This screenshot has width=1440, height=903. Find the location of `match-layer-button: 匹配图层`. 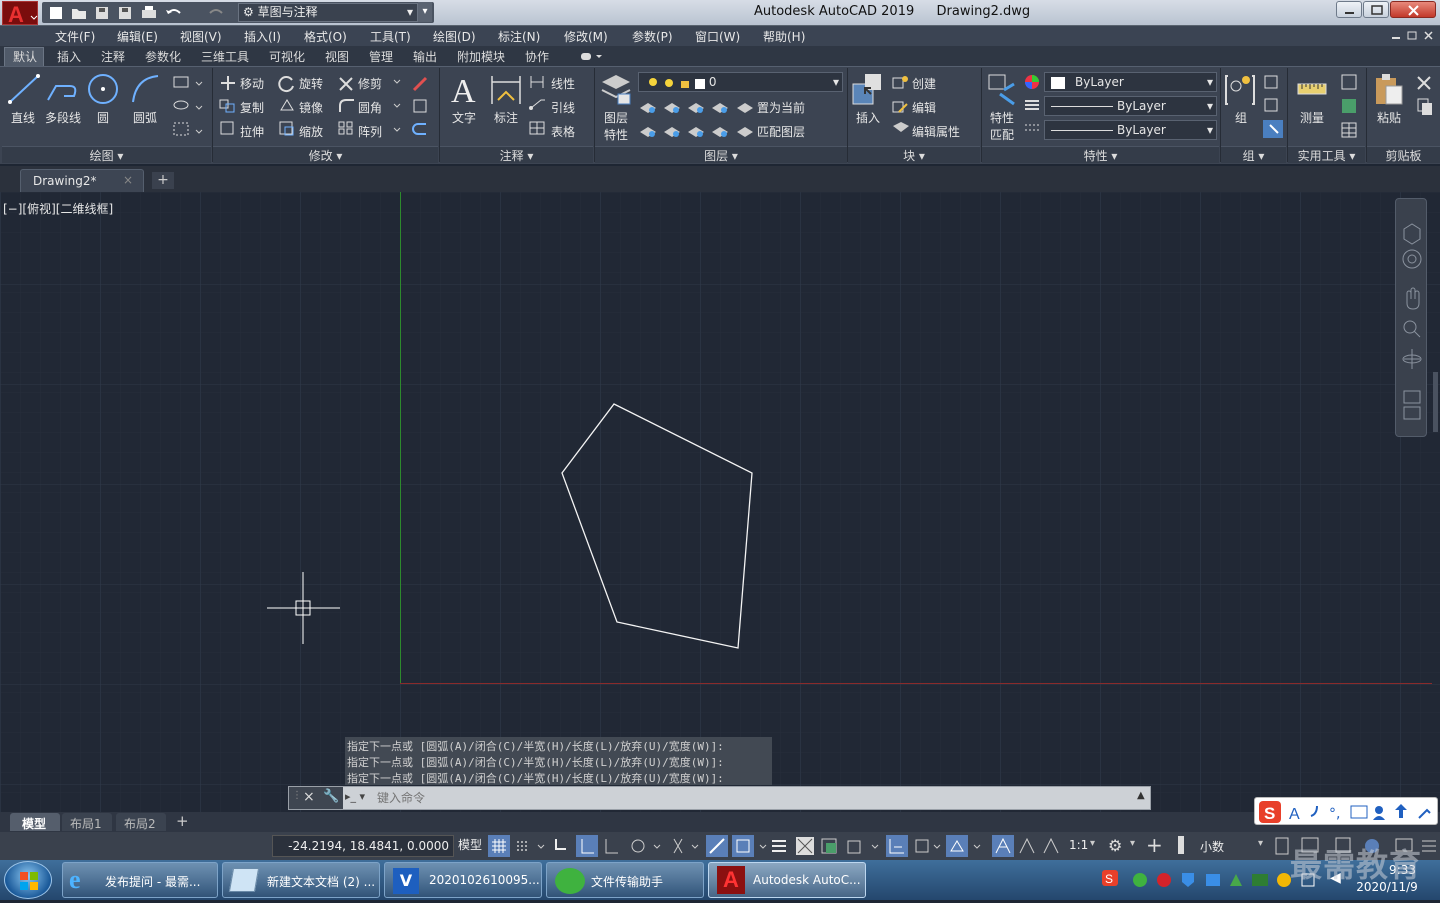

match-layer-button: 匹配图层 is located at coordinates (781, 131).